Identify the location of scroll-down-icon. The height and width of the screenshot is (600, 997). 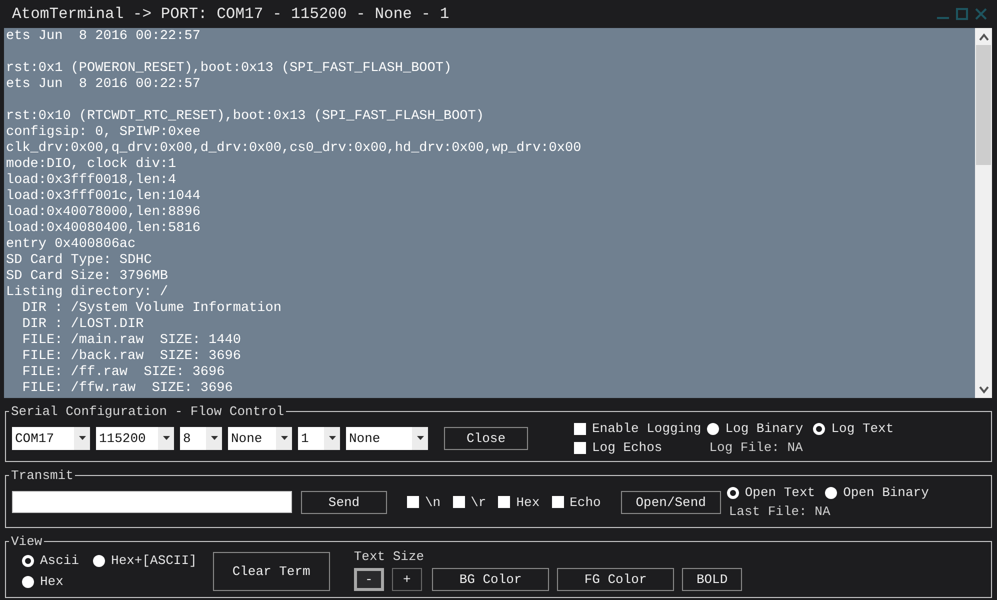
(983, 390).